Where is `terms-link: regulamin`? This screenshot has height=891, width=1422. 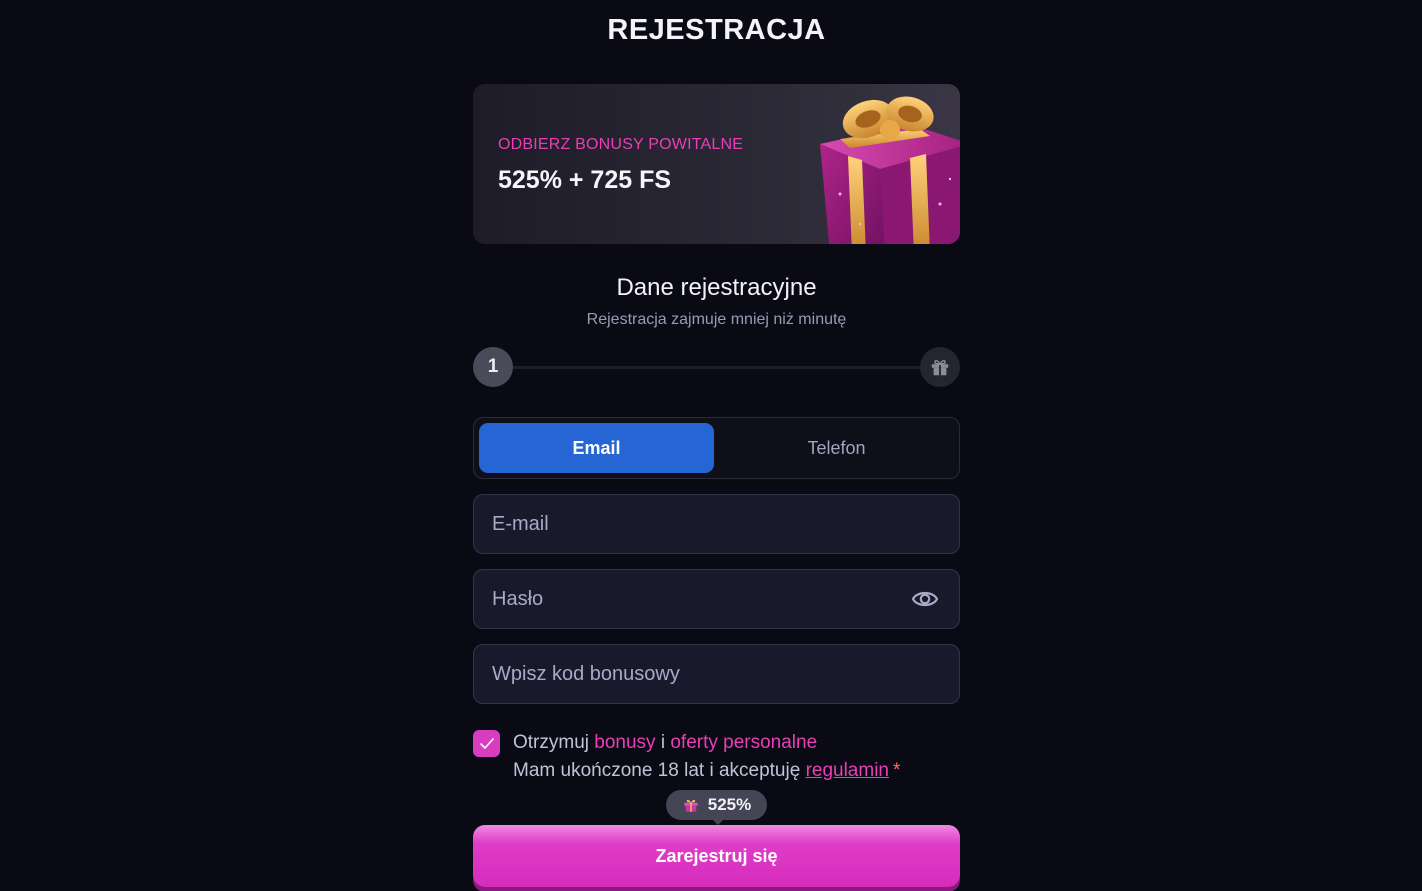
terms-link: regulamin is located at coordinates (847, 770).